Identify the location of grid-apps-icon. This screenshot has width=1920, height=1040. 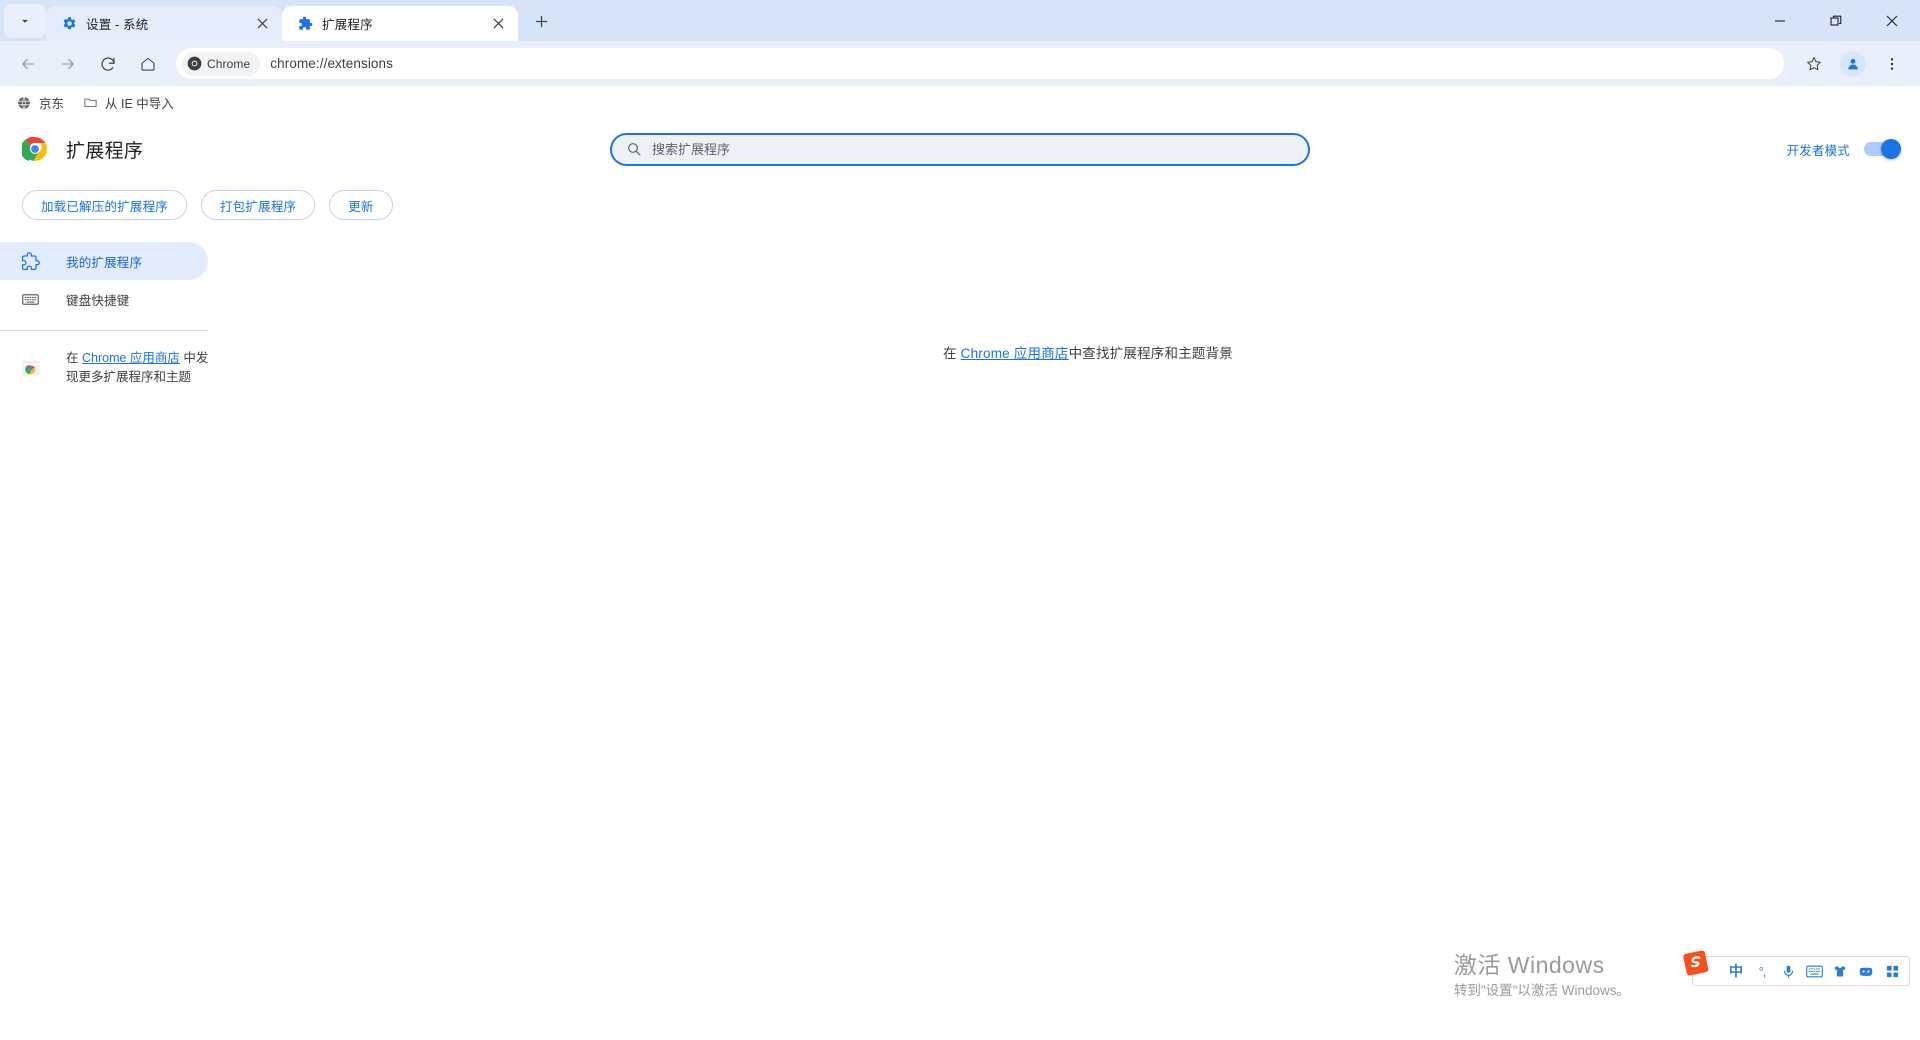
(1892, 971).